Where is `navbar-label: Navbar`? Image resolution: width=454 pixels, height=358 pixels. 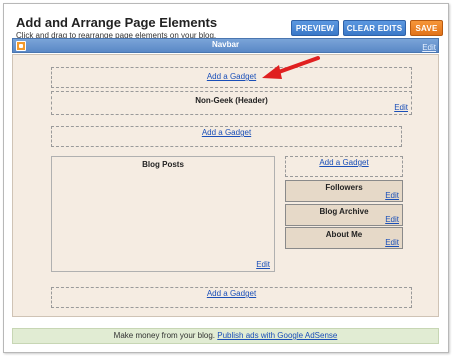
navbar-label: Navbar is located at coordinates (225, 44).